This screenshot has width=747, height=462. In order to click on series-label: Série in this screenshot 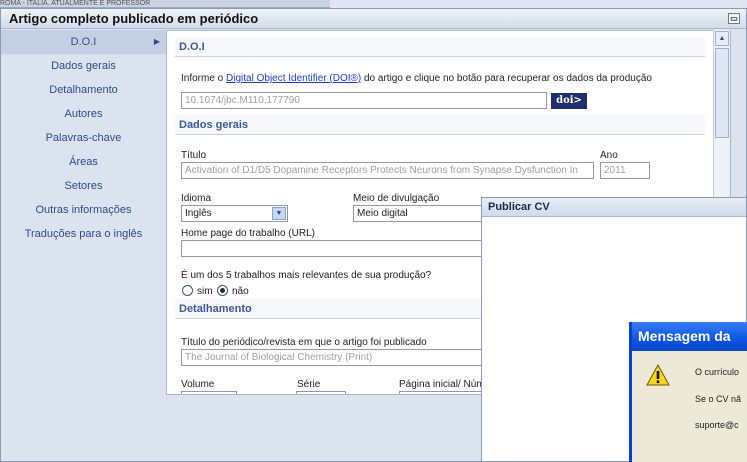, I will do `click(309, 384)`.